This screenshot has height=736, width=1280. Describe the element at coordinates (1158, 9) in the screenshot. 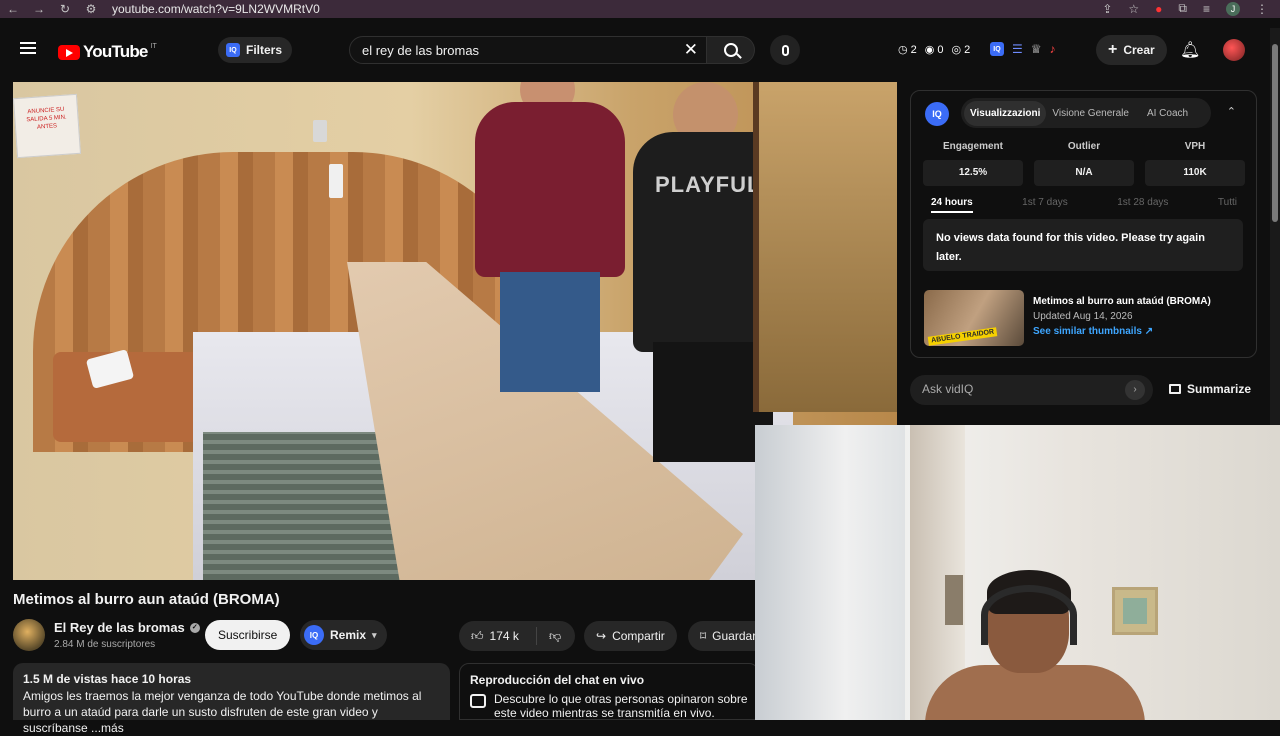

I see `extension-red-icon: ●` at that location.